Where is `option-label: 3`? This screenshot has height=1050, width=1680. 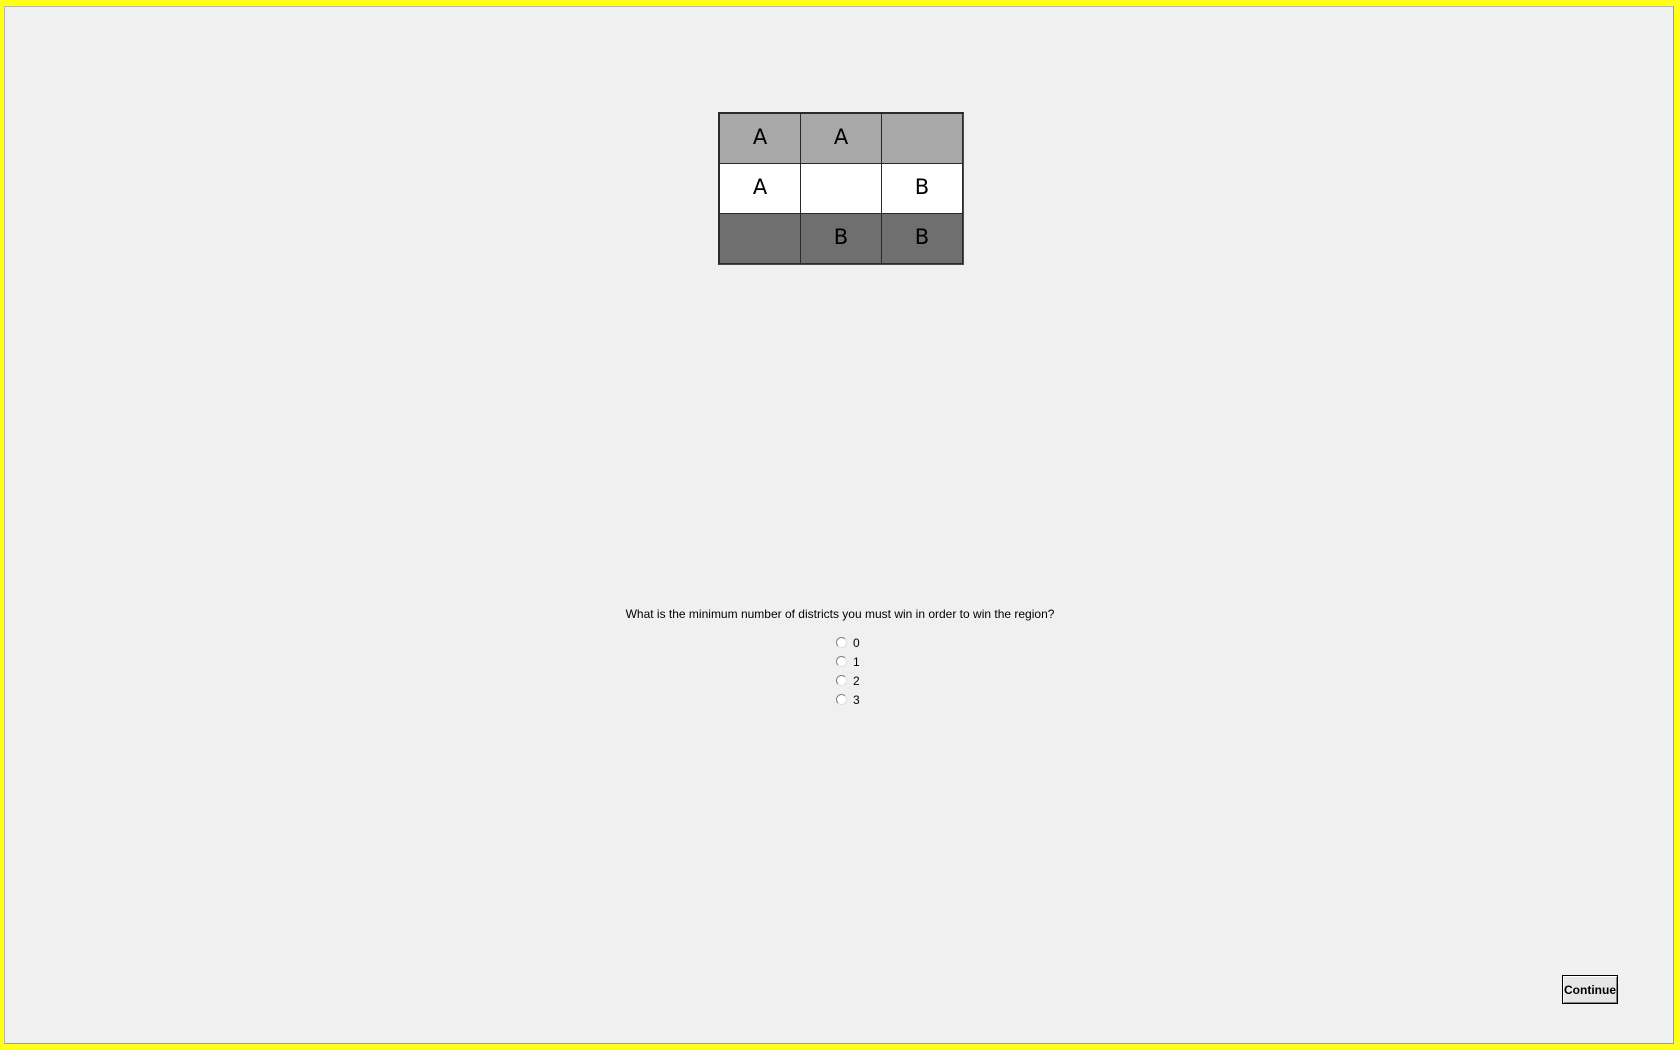 option-label: 3 is located at coordinates (856, 699).